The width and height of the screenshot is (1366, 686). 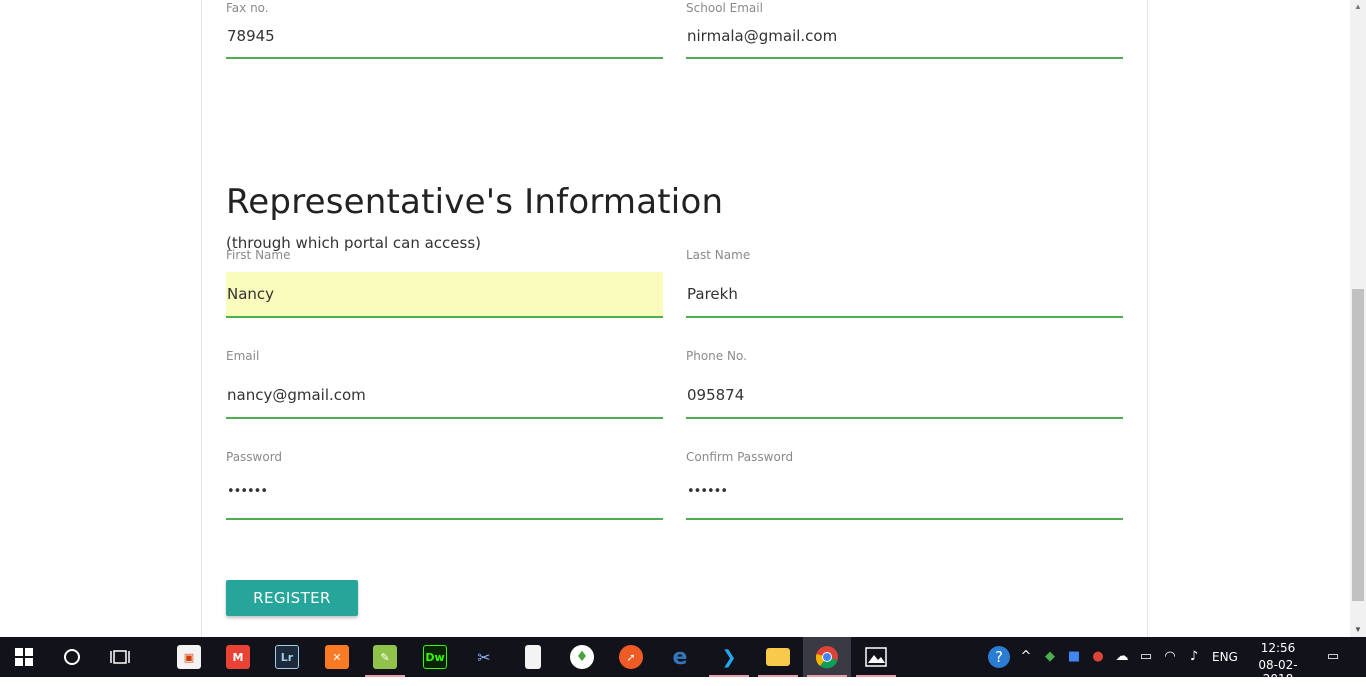 I want to click on task-view-icon, so click(x=120, y=657).